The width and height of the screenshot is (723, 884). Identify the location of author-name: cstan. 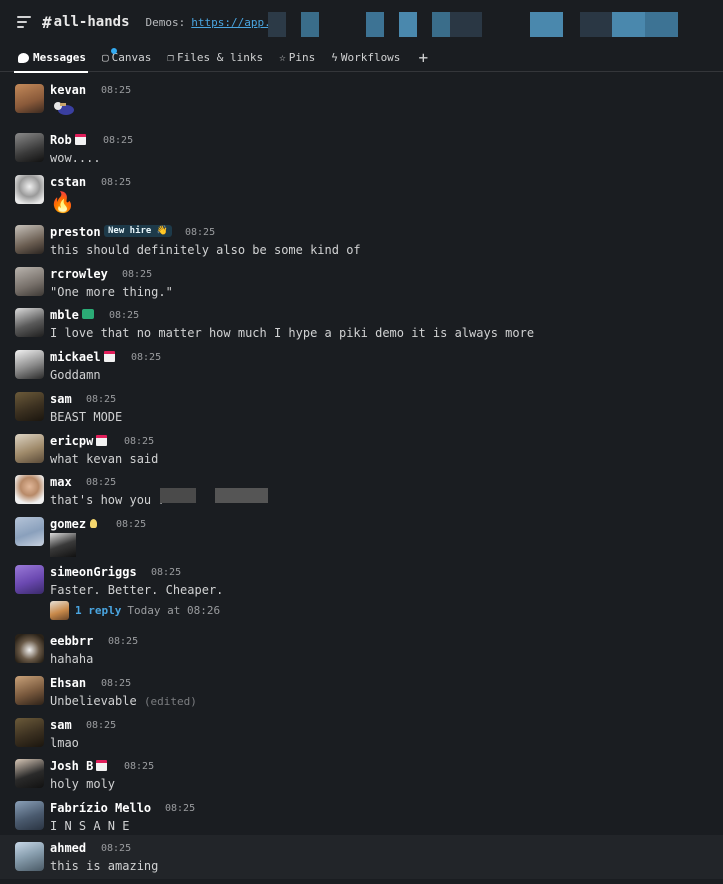
(68, 182).